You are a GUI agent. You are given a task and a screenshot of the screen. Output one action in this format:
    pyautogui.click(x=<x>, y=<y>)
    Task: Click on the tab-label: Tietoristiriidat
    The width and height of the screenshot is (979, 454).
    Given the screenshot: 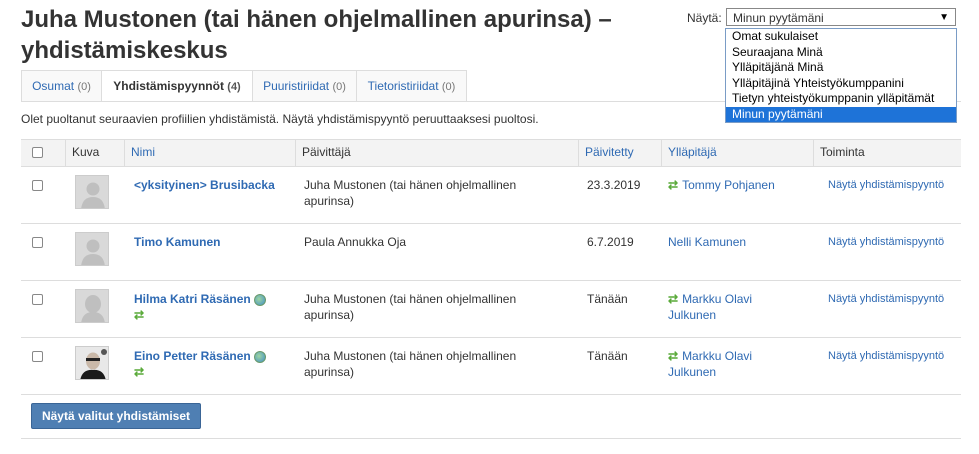 What is the action you would take?
    pyautogui.click(x=403, y=86)
    